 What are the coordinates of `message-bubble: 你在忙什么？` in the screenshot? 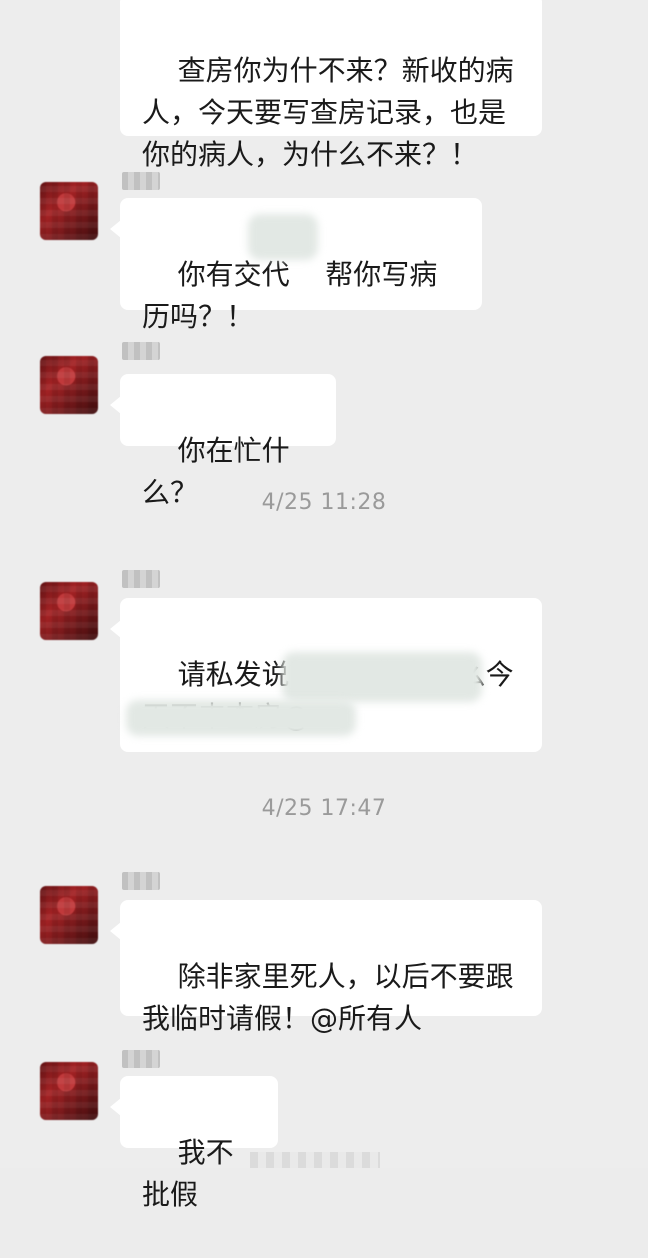 It's located at (223, 441).